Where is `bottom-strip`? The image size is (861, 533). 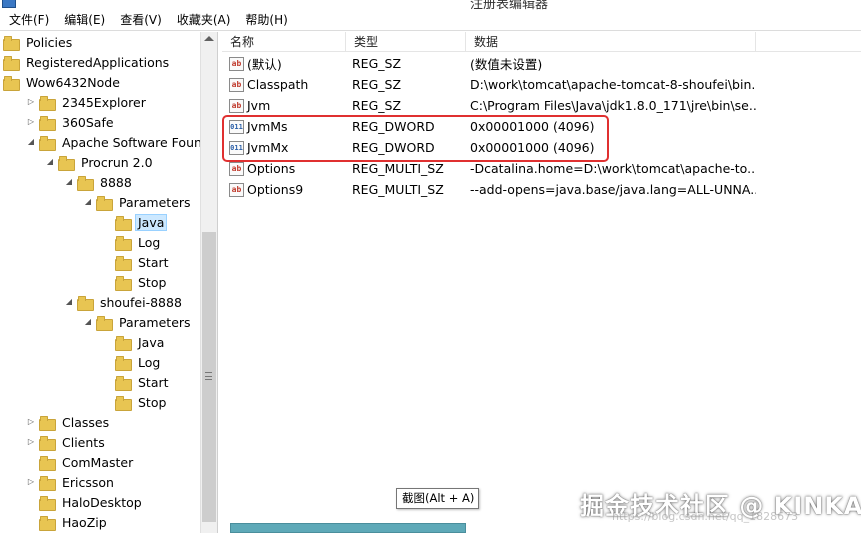
bottom-strip is located at coordinates (348, 528).